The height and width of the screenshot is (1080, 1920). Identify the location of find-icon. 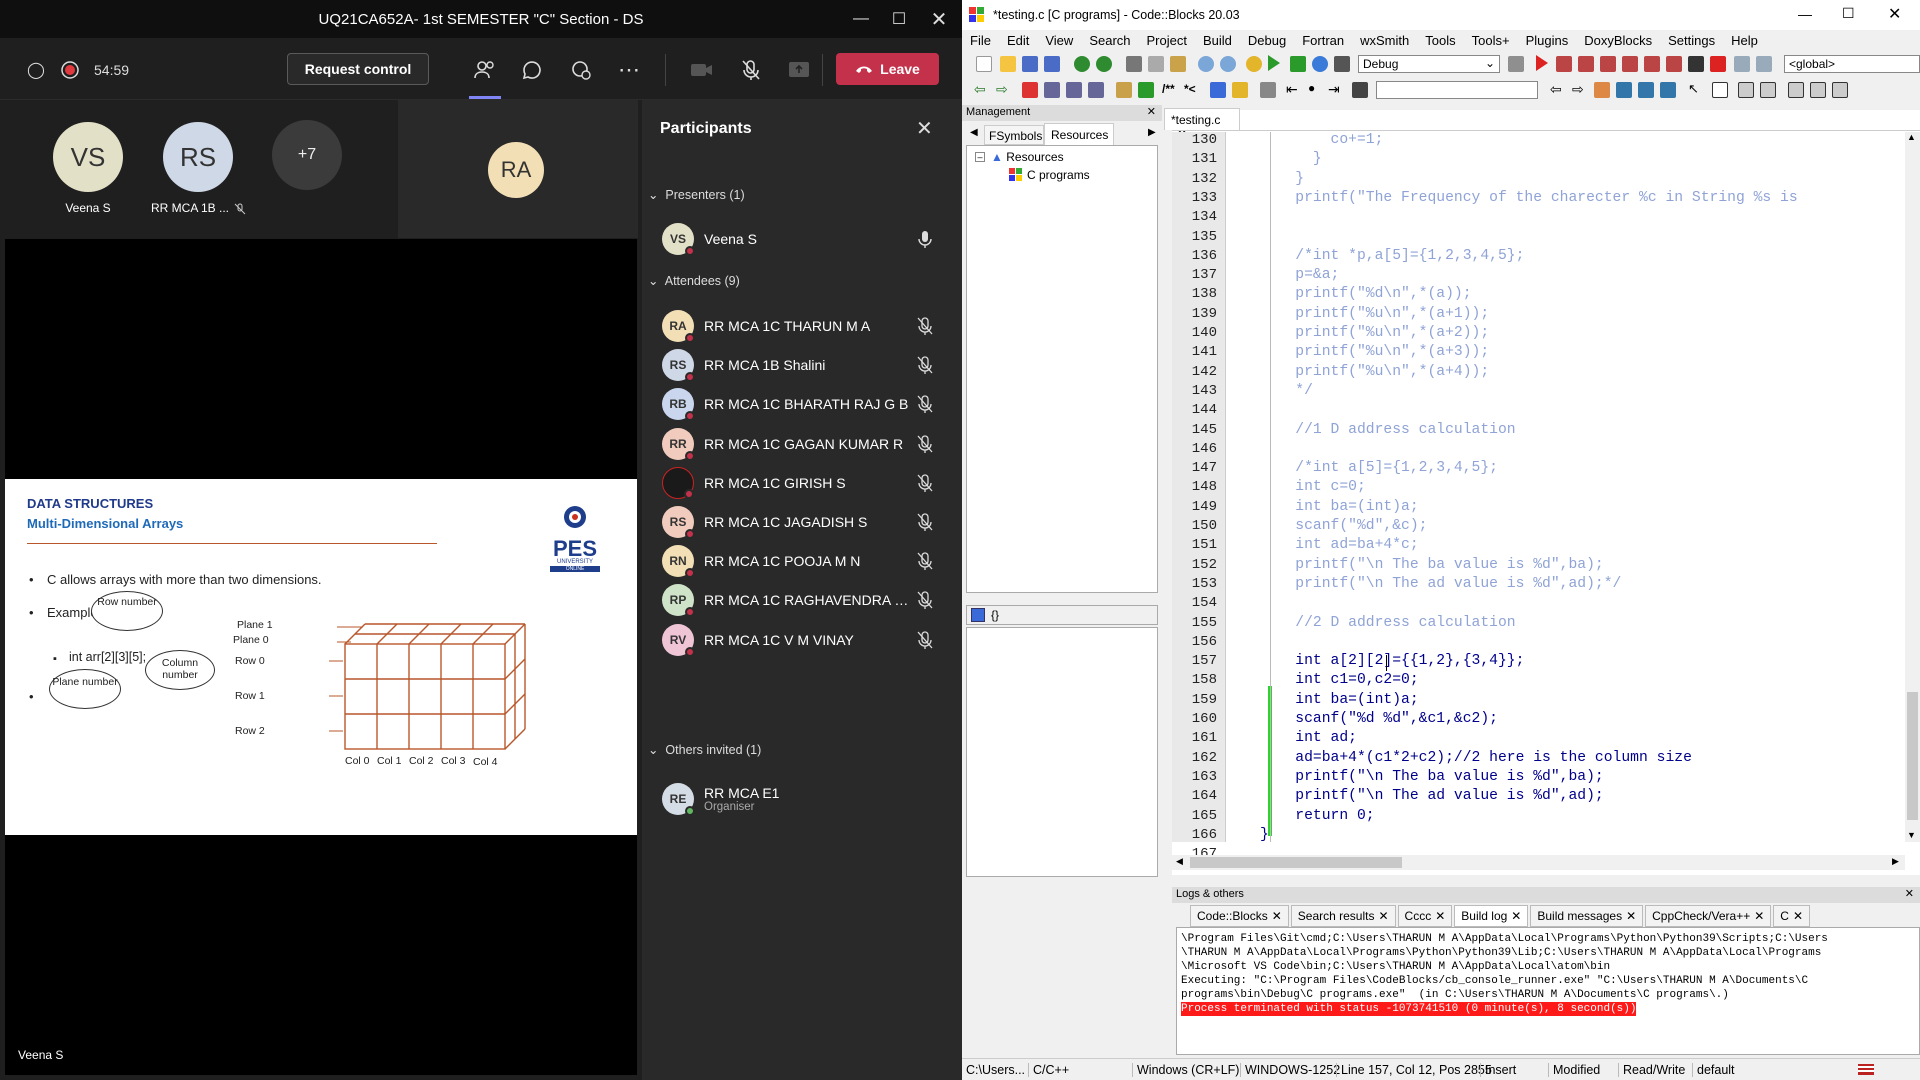
(1206, 64).